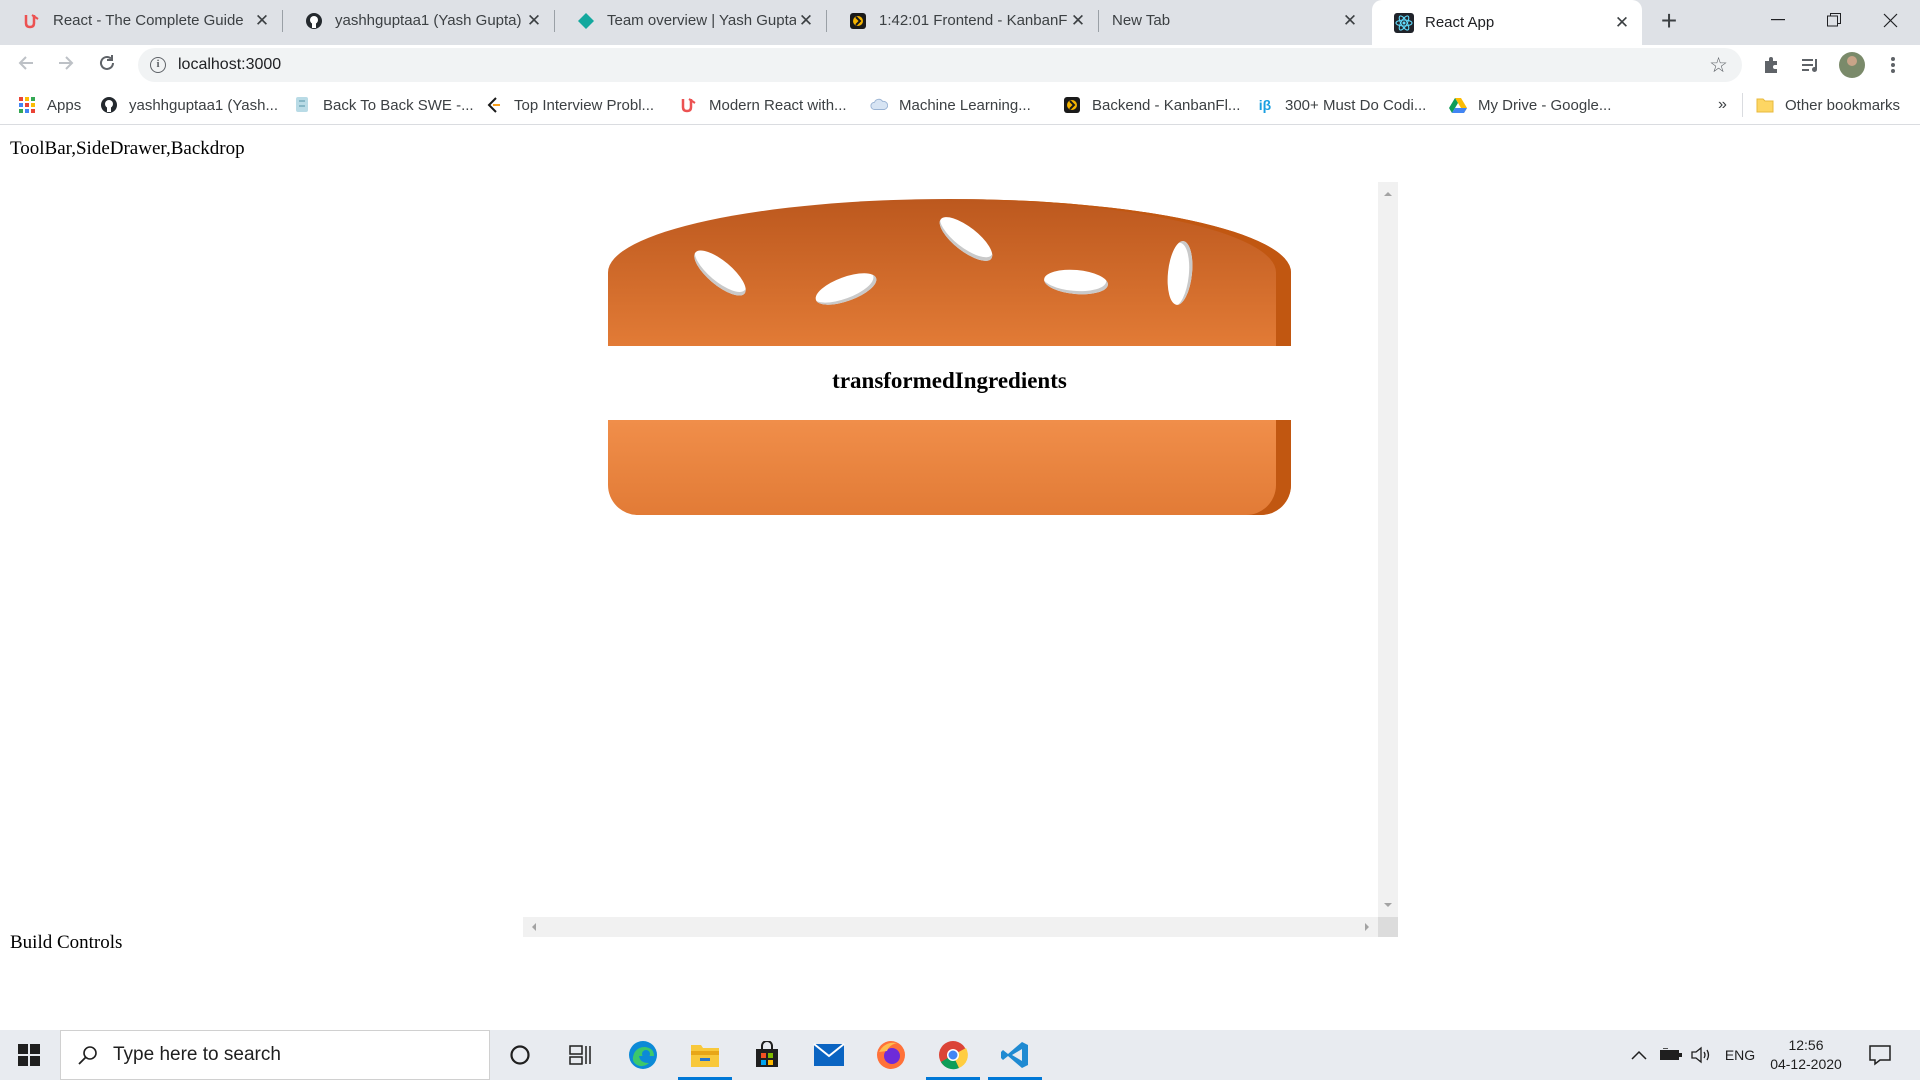 The width and height of the screenshot is (1920, 1080). Describe the element at coordinates (1852, 65) in the screenshot. I see `profile-avatar` at that location.